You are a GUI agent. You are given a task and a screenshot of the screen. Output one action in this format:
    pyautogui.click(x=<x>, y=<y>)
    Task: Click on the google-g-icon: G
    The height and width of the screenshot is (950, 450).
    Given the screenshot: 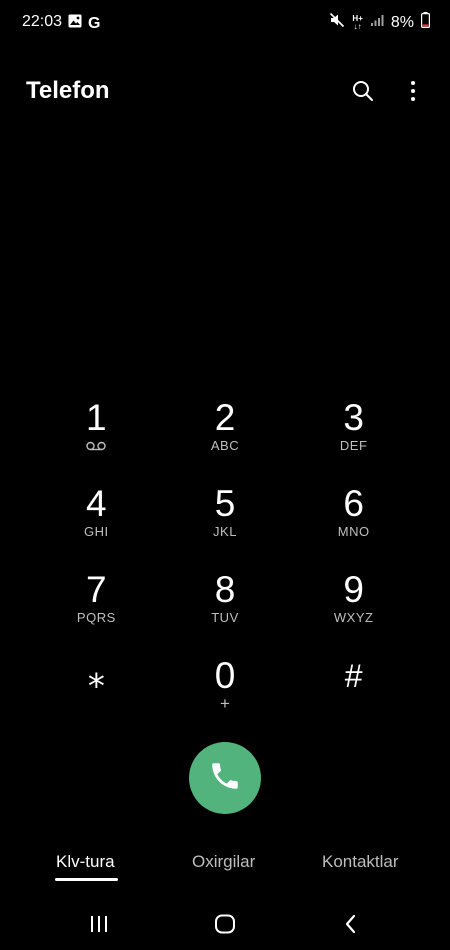 What is the action you would take?
    pyautogui.click(x=94, y=23)
    